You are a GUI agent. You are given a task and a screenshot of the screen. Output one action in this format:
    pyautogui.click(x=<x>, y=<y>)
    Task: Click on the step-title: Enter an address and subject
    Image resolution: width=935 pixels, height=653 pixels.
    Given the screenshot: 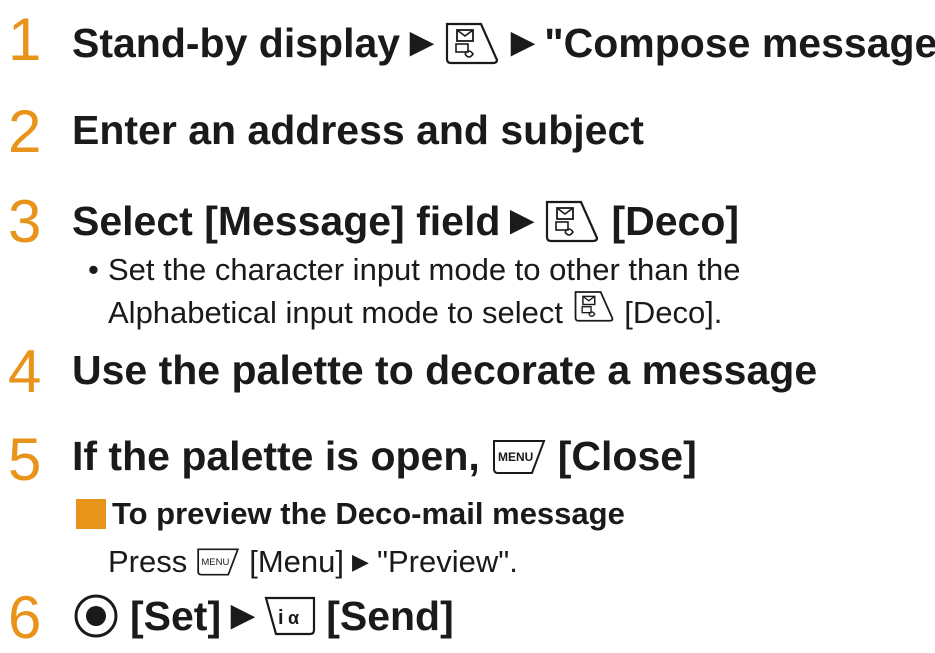 What is the action you would take?
    pyautogui.click(x=358, y=130)
    